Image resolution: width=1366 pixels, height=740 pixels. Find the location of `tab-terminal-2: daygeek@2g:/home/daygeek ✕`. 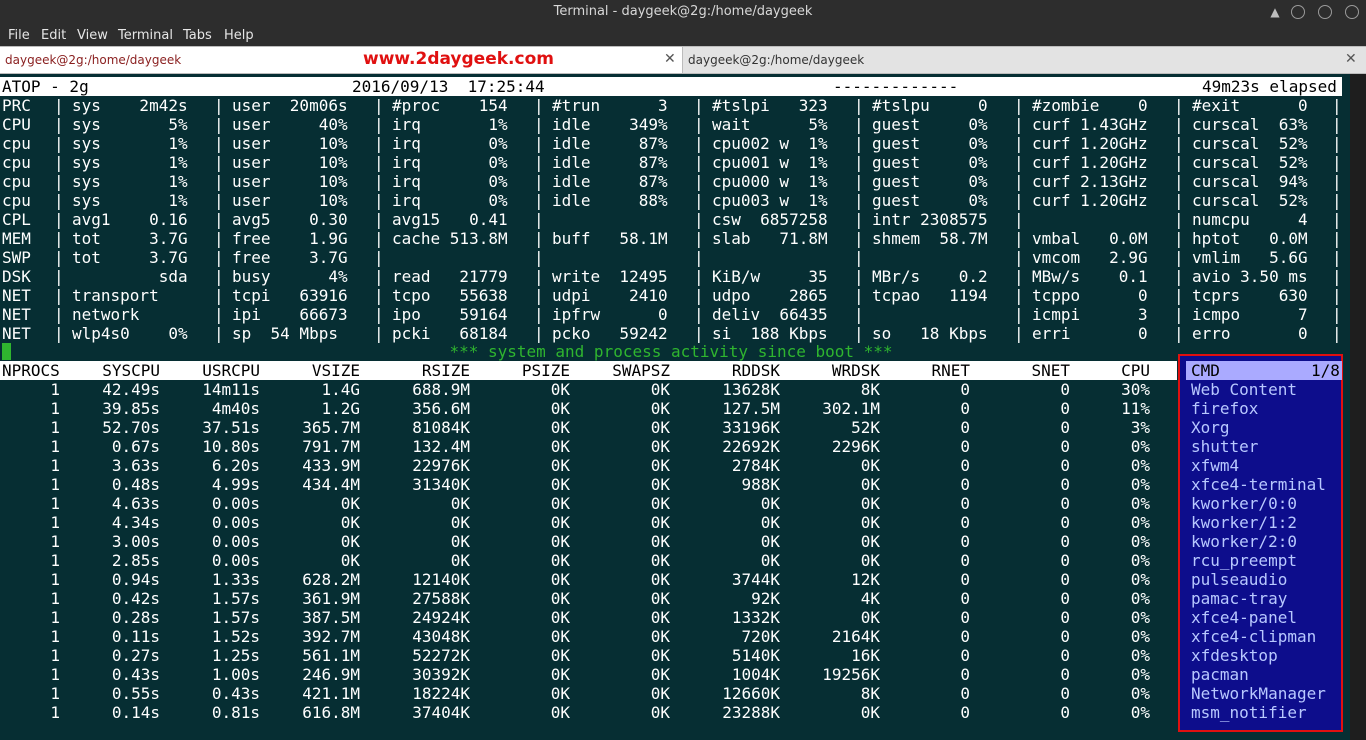

tab-terminal-2: daygeek@2g:/home/daygeek ✕ is located at coordinates (1024, 60).